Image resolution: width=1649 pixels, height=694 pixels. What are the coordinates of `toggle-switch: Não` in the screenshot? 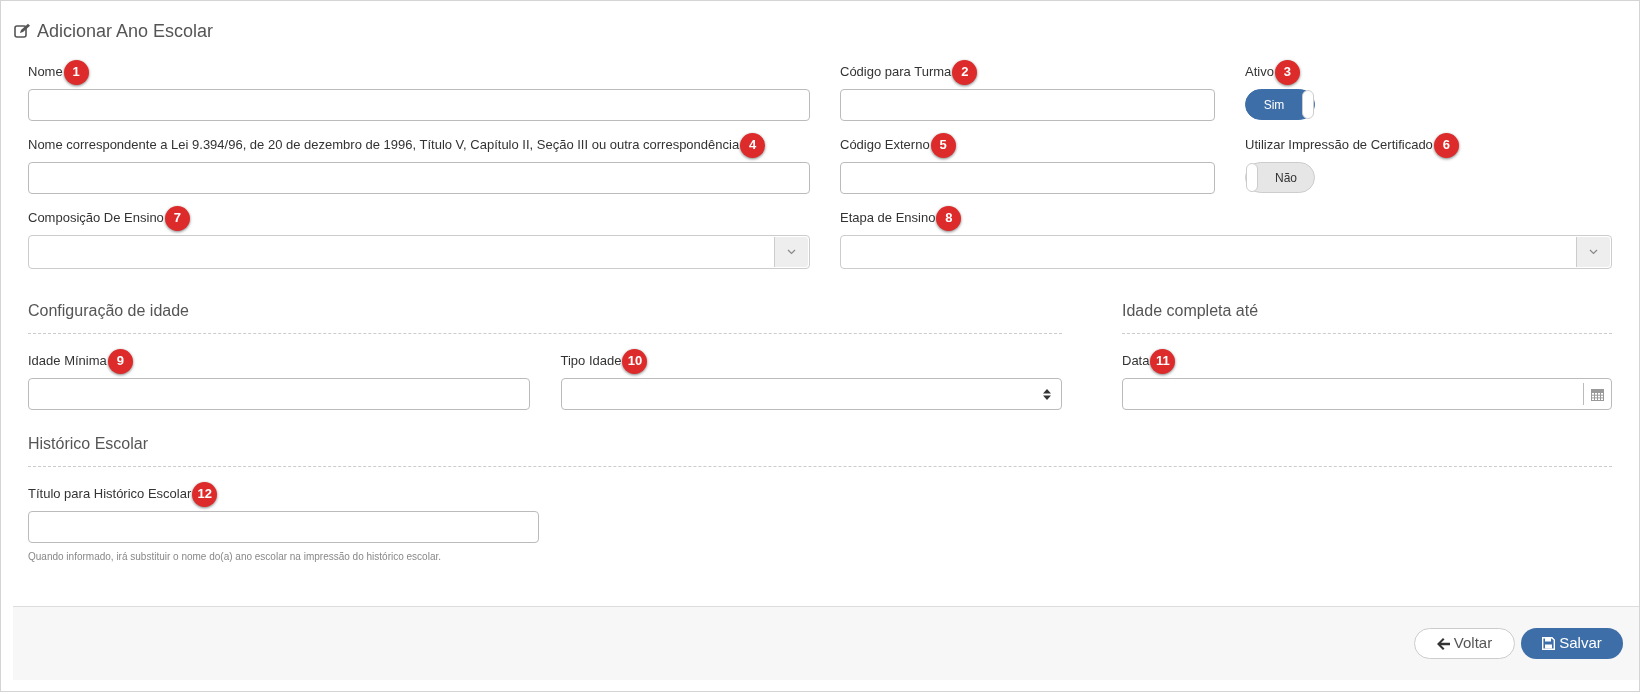 It's located at (1280, 177).